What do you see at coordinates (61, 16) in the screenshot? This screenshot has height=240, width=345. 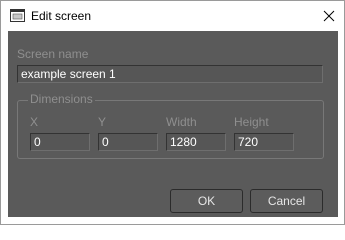 I see `window-title: Edit screen` at bounding box center [61, 16].